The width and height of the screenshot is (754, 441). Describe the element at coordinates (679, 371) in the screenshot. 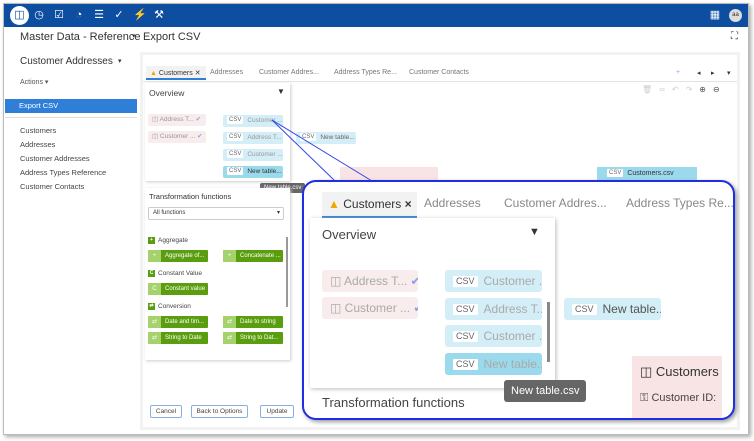

I see `source-node-title: ◫ Customers` at that location.